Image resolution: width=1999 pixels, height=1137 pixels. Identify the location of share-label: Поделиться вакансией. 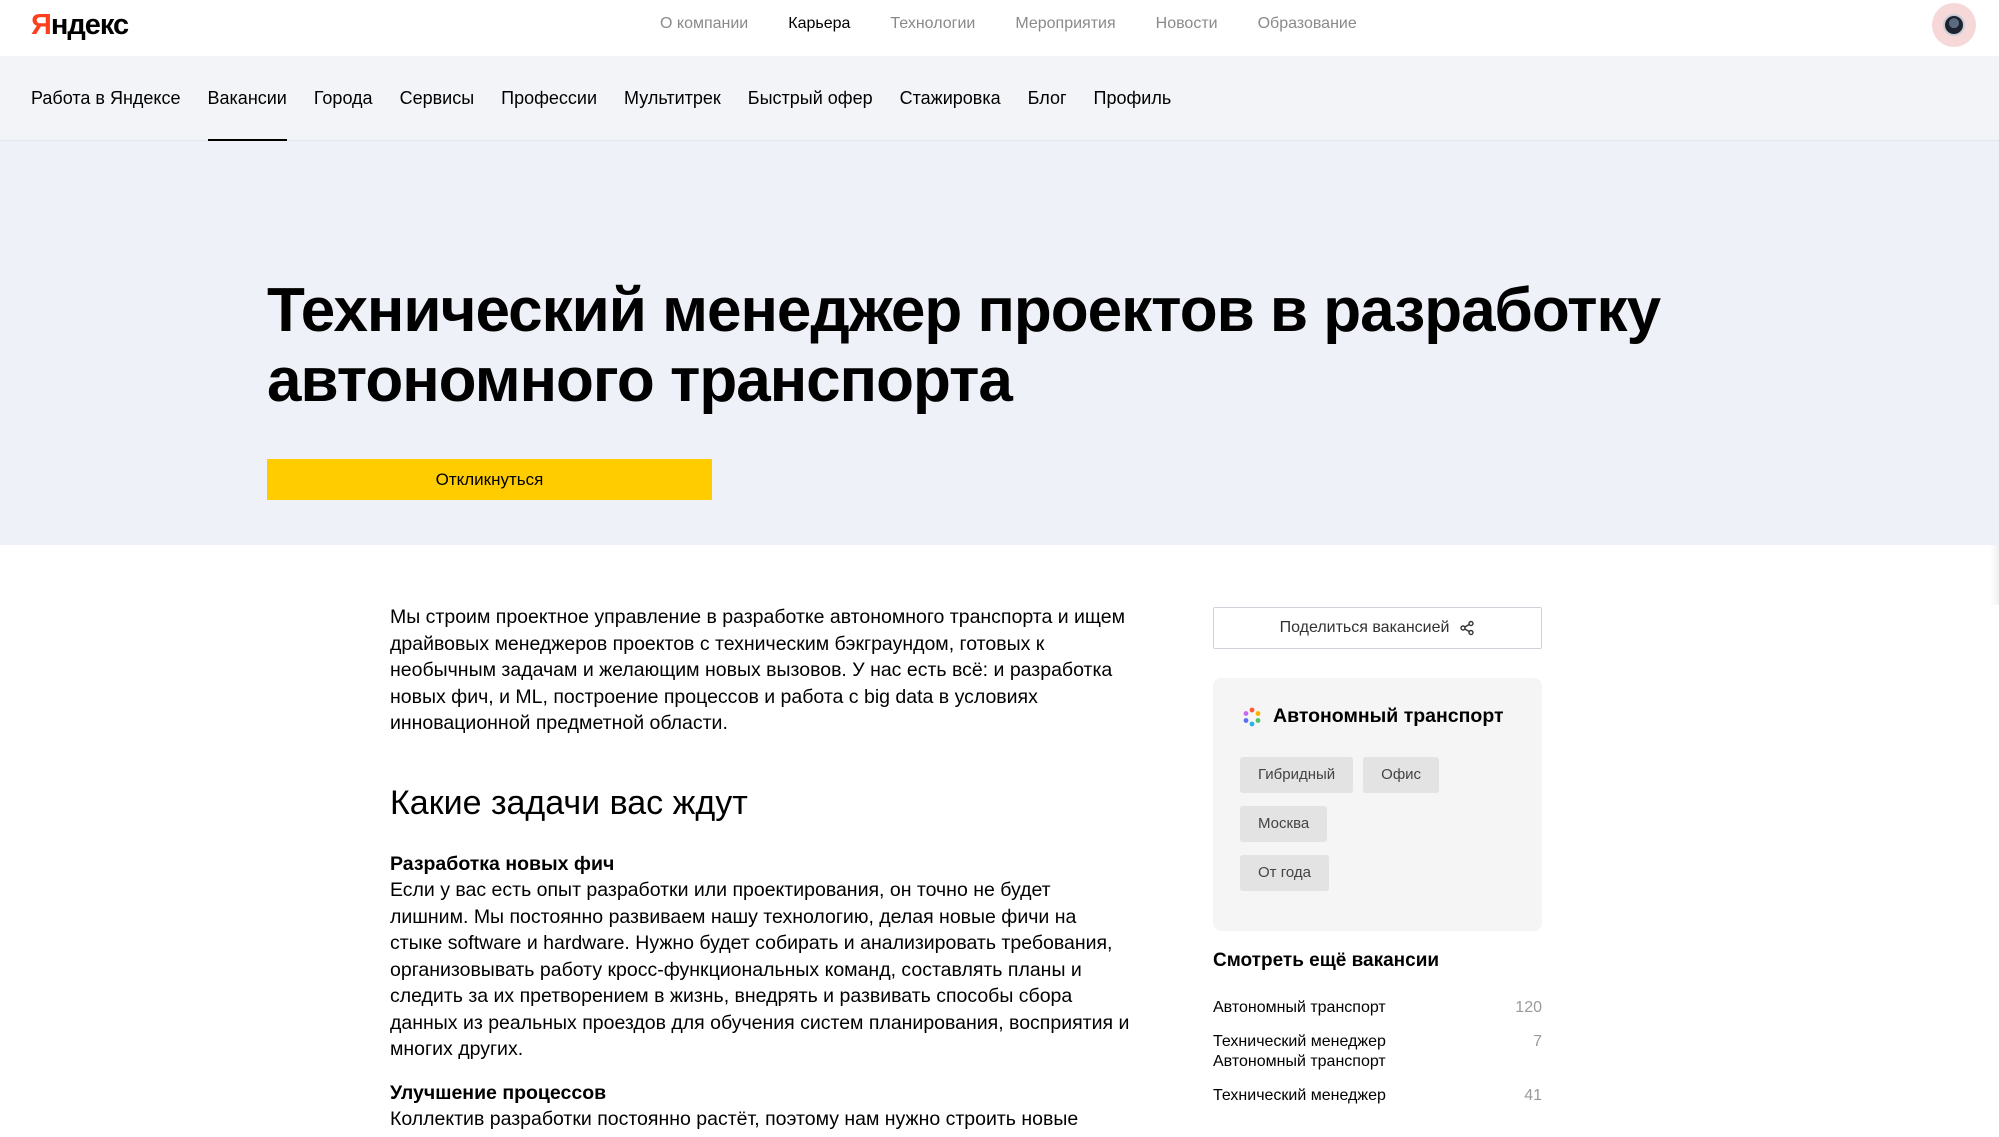
(1364, 627).